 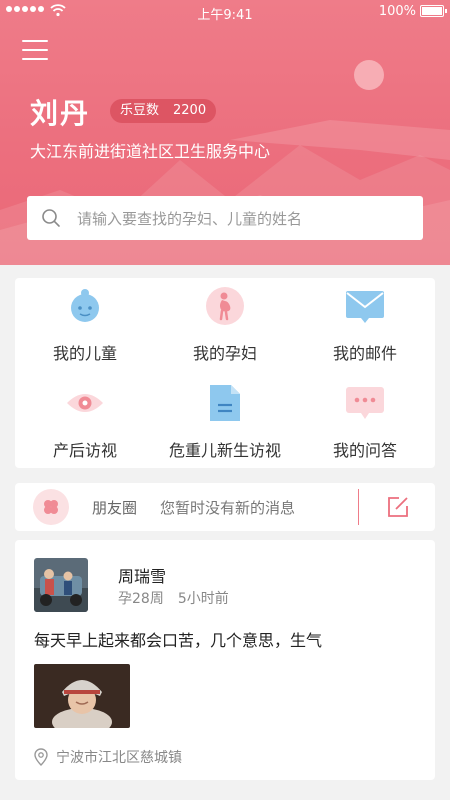 I want to click on organization-name: 大江东前进街道社区卫生服务中心, so click(x=150, y=151).